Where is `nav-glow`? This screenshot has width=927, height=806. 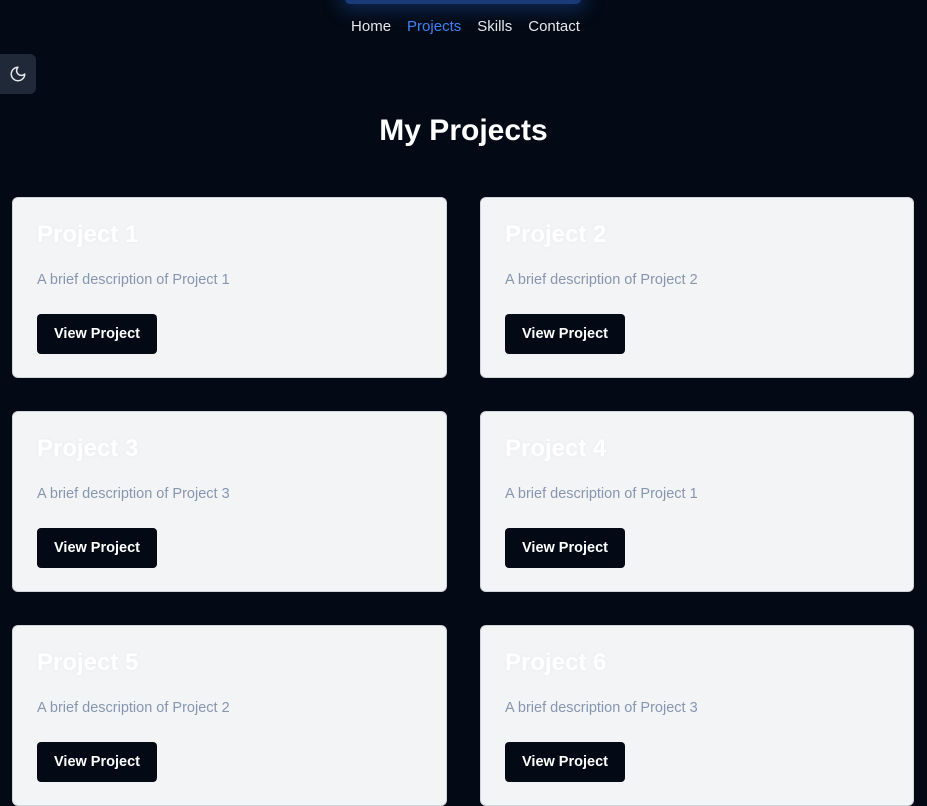
nav-glow is located at coordinates (463, 2).